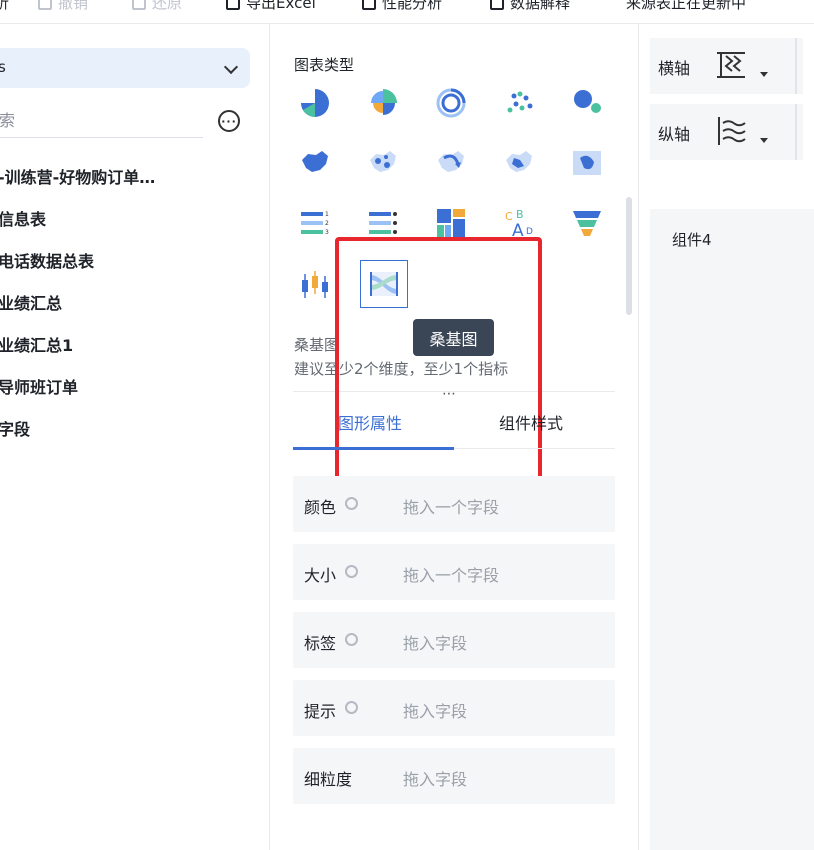 The width and height of the screenshot is (814, 850). Describe the element at coordinates (327, 214) in the screenshot. I see `svg-text: 1` at that location.